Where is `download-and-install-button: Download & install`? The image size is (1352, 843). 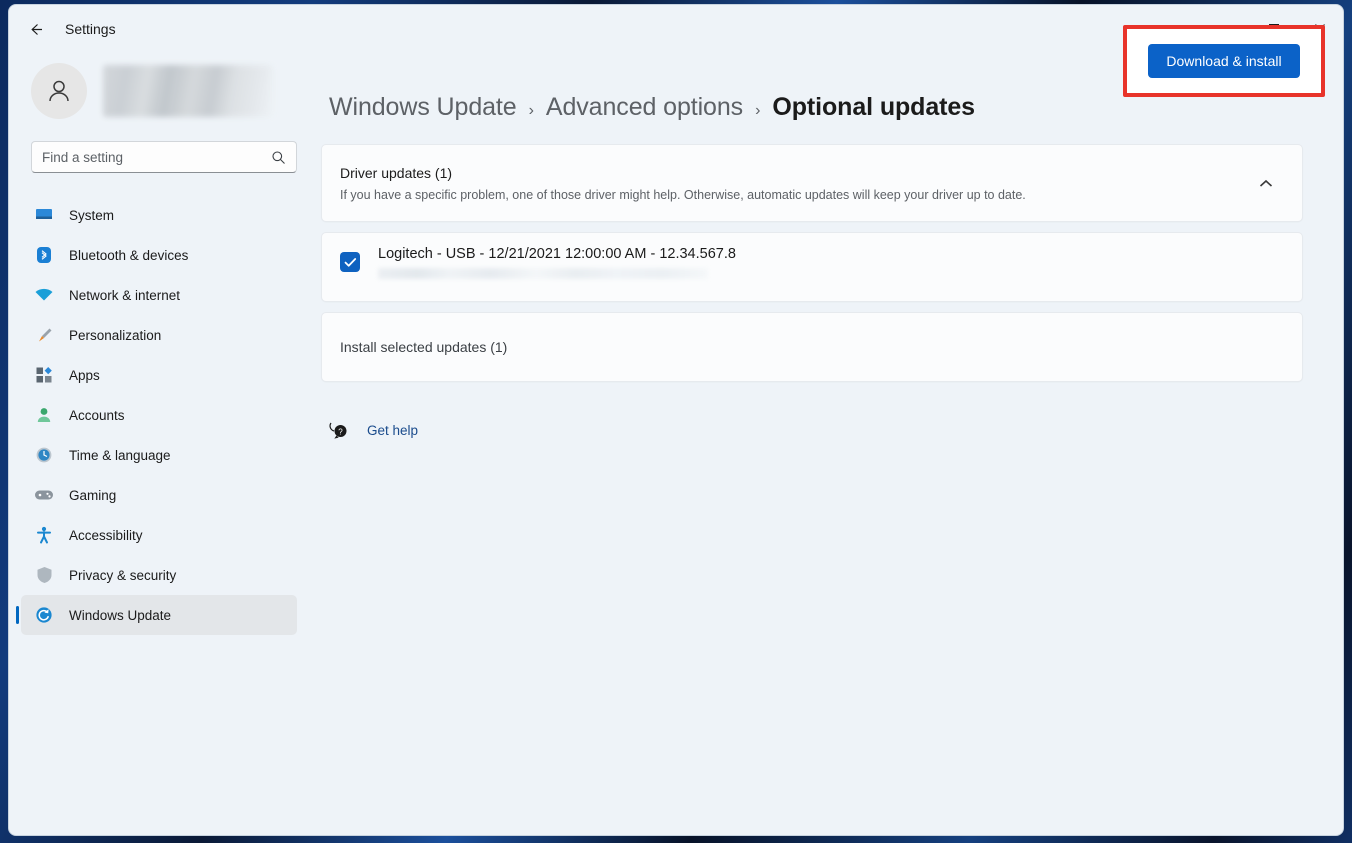
download-and-install-button: Download & install is located at coordinates (1224, 61).